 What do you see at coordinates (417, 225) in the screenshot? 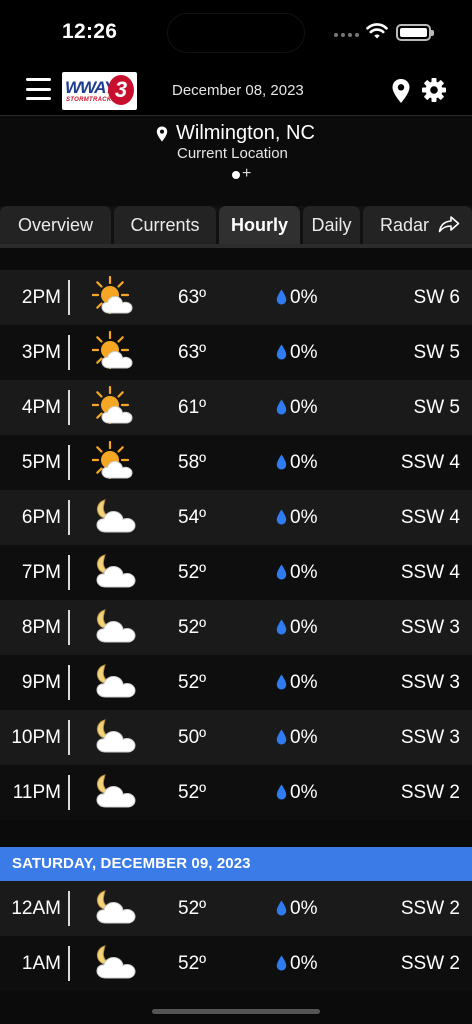
I see `tab-radar: Radar` at bounding box center [417, 225].